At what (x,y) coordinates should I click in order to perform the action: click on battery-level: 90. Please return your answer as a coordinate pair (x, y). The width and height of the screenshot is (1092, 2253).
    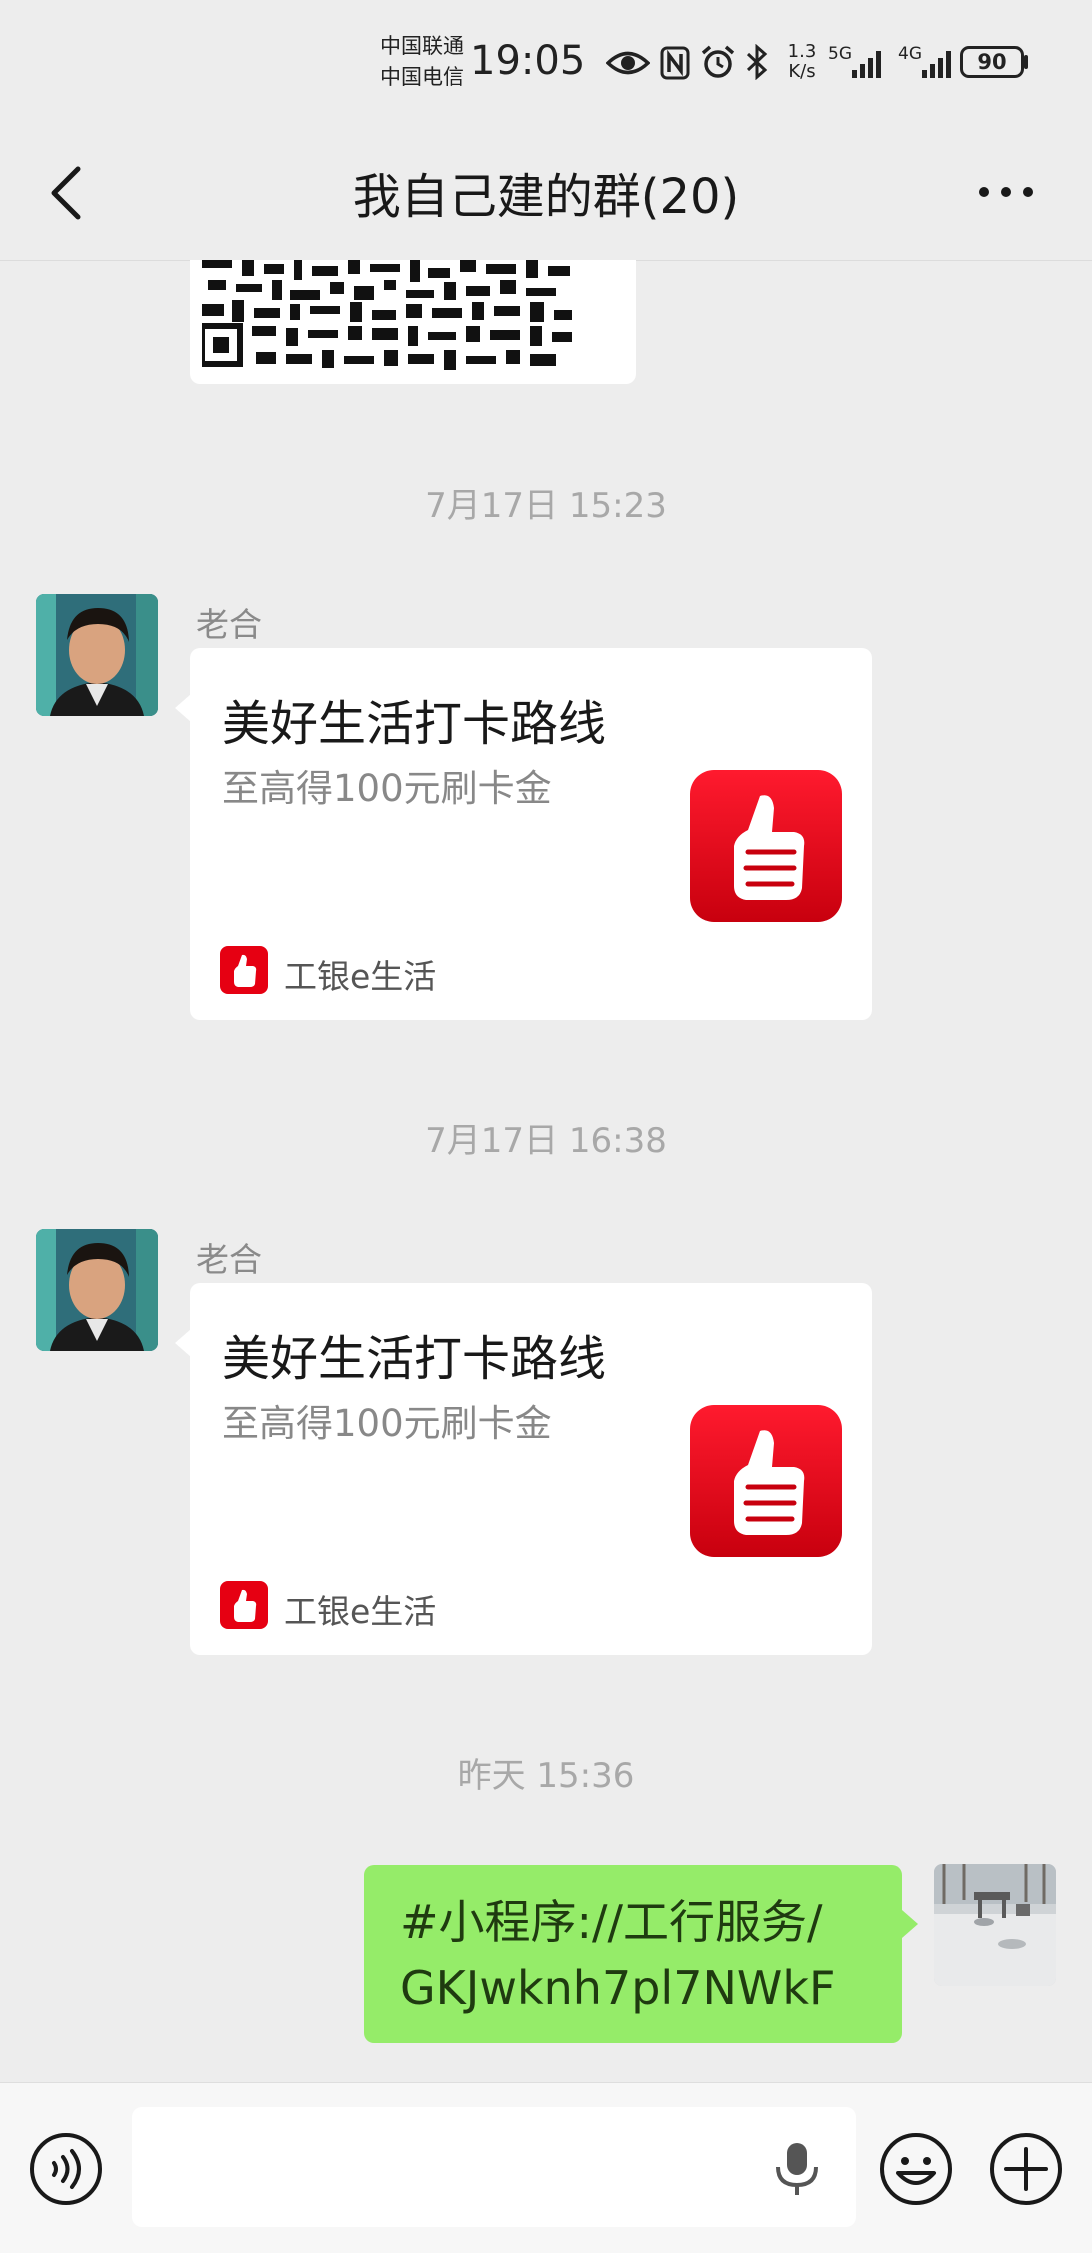
    Looking at the image, I should click on (992, 62).